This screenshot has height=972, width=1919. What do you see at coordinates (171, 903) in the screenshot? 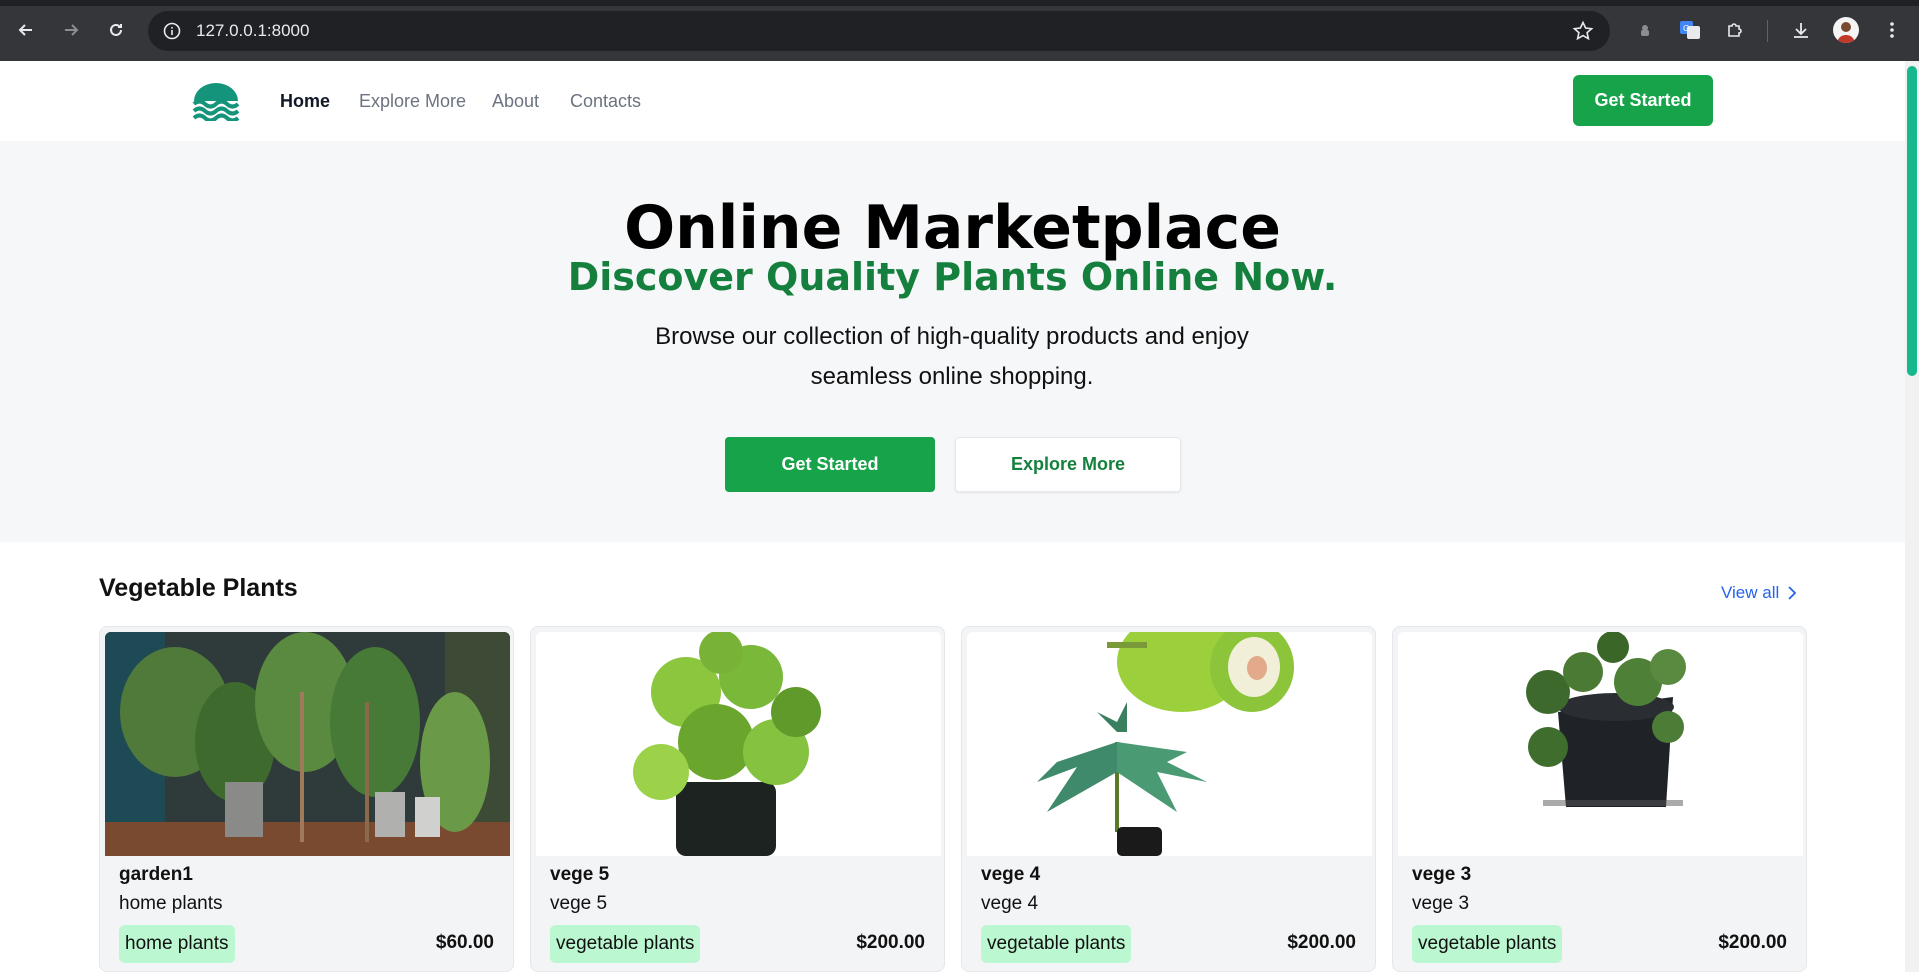
I see `product-description: home plants` at bounding box center [171, 903].